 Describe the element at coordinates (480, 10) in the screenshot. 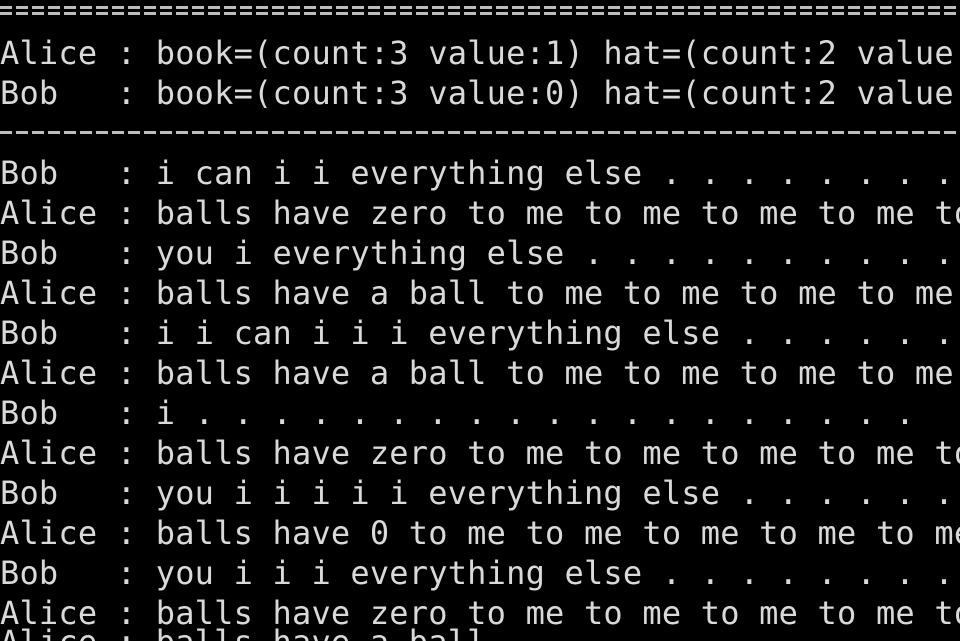

I see `double-separator-rule` at that location.